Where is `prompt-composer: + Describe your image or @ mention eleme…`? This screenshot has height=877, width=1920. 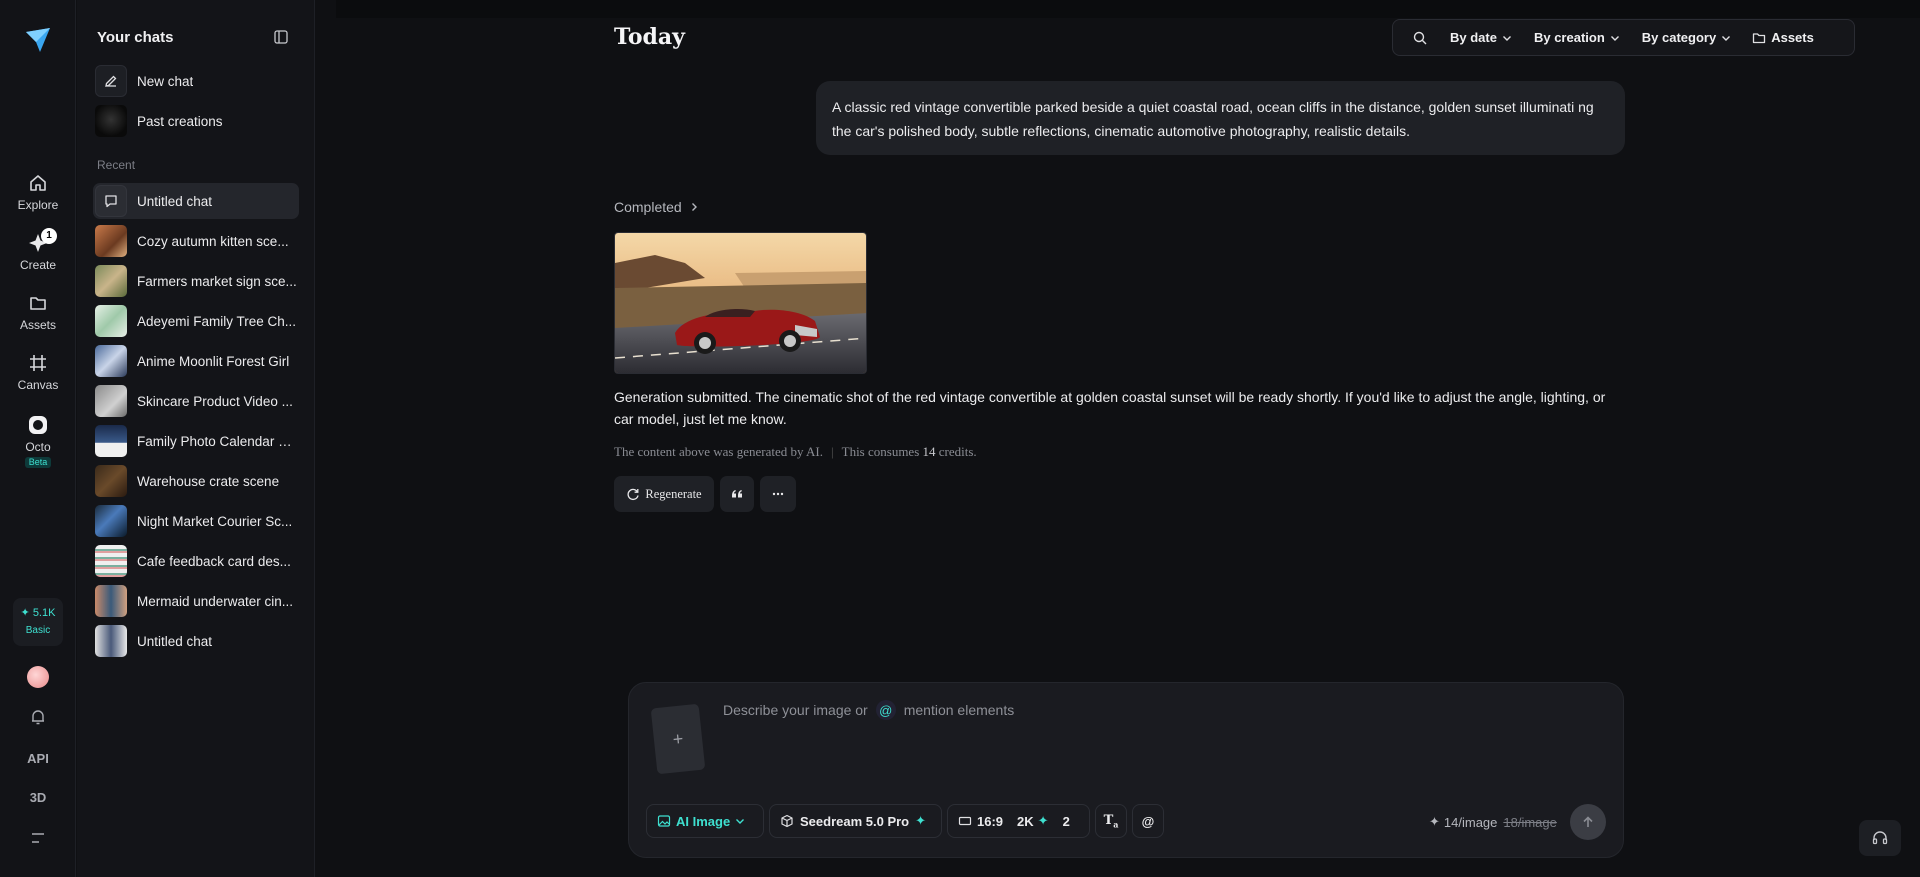 prompt-composer: + Describe your image or @ mention eleme… is located at coordinates (1126, 770).